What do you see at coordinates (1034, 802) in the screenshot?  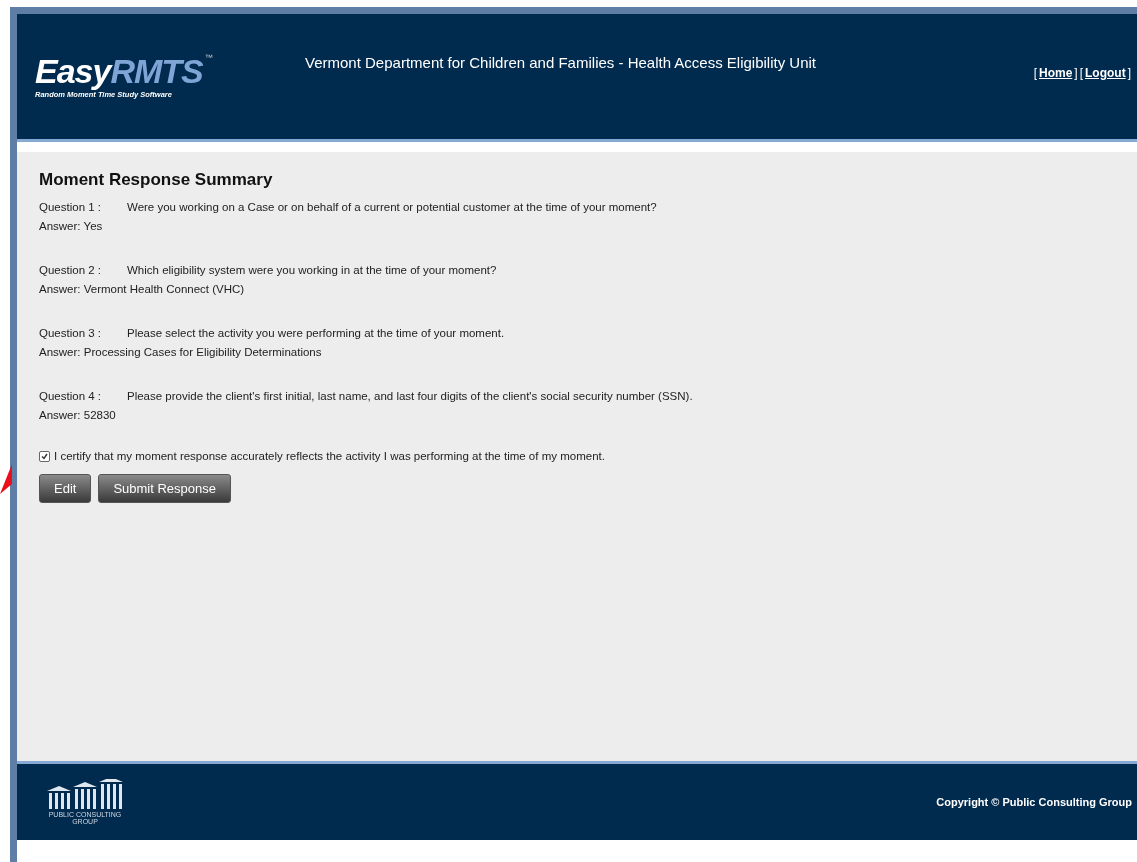 I see `copyright-text: Copyright © Public Consulting Group` at bounding box center [1034, 802].